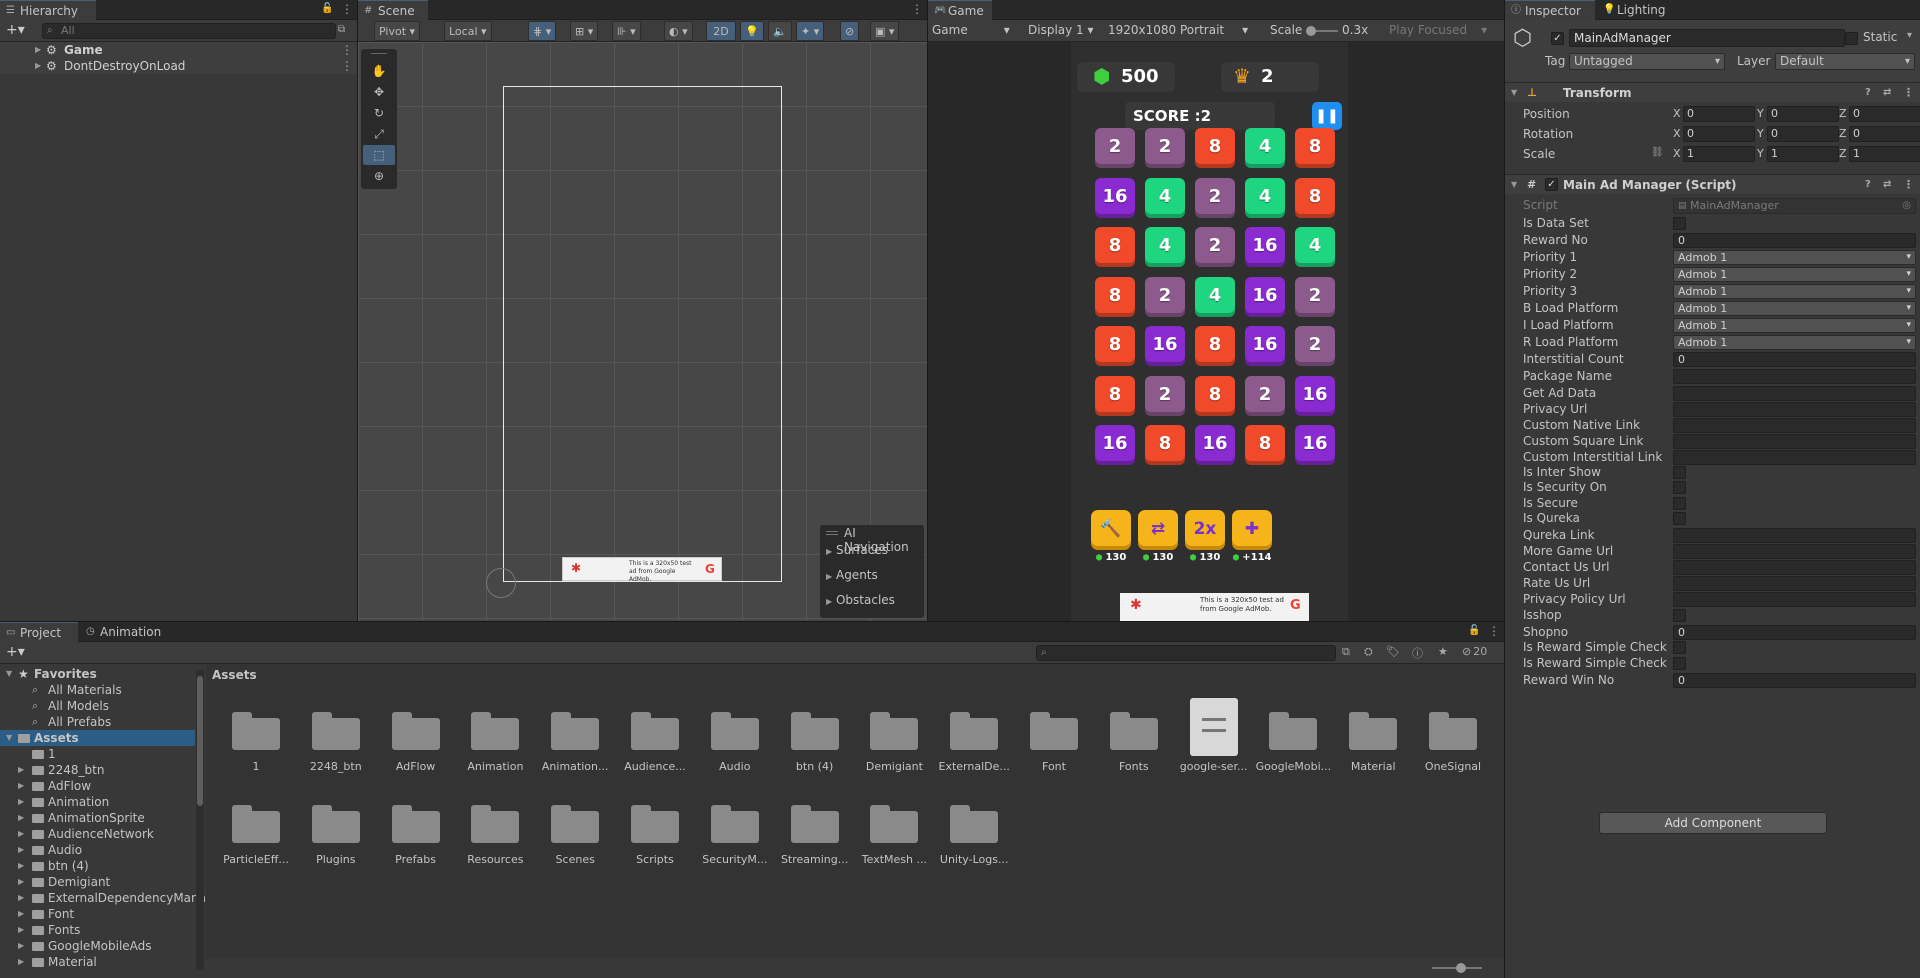 Image resolution: width=1920 pixels, height=978 pixels. I want to click on search-by-type-icon: ⧉, so click(1346, 652).